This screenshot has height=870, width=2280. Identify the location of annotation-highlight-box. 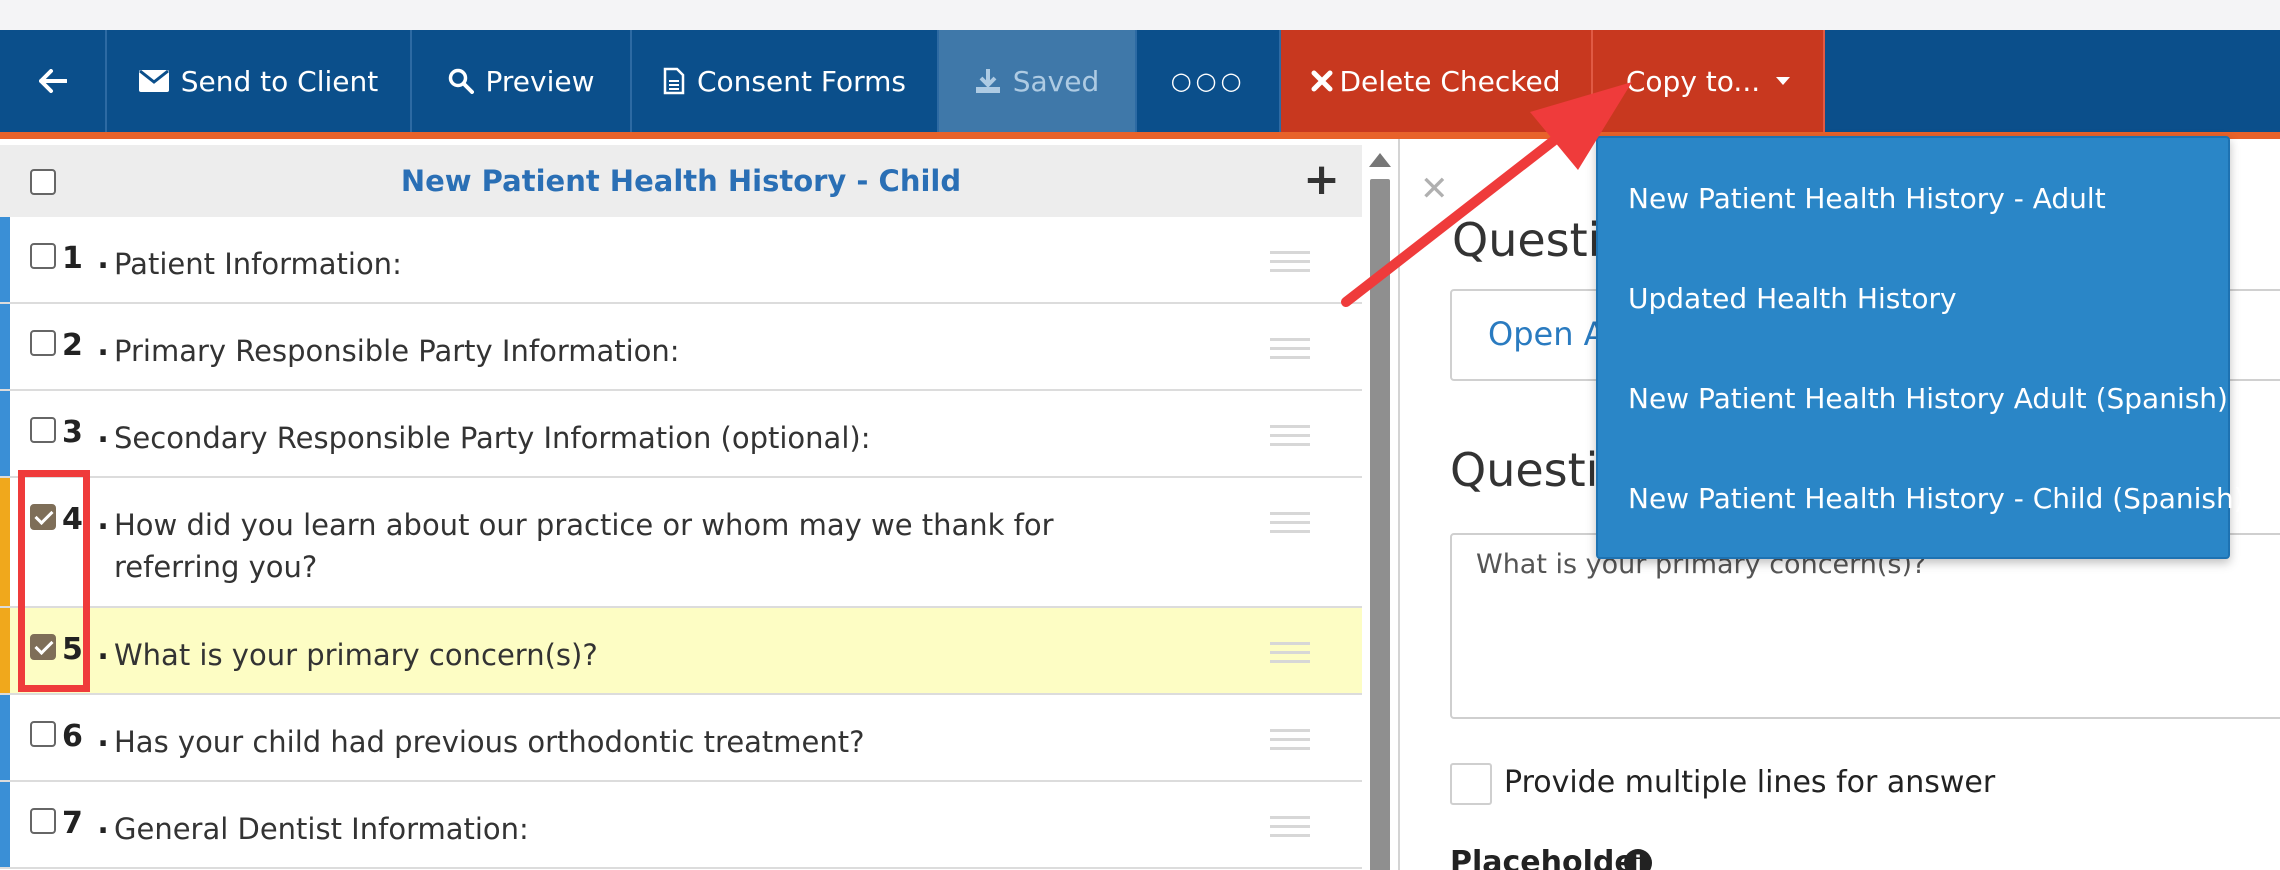
(54, 581).